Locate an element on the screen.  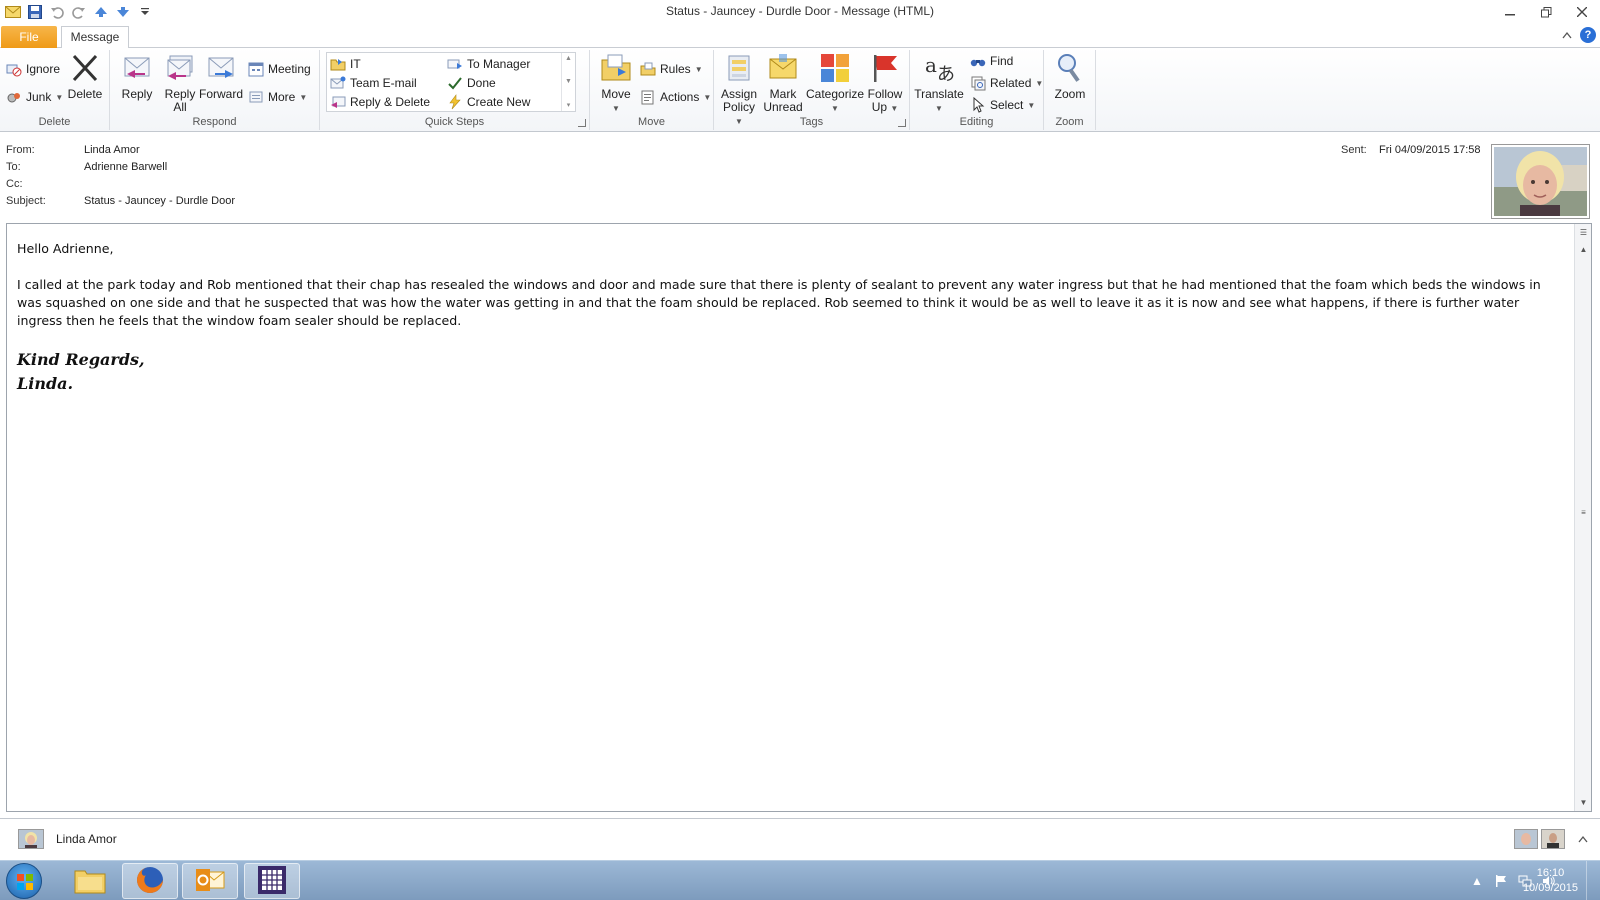
quick-step-to-manager: To Manager is located at coordinates (488, 64).